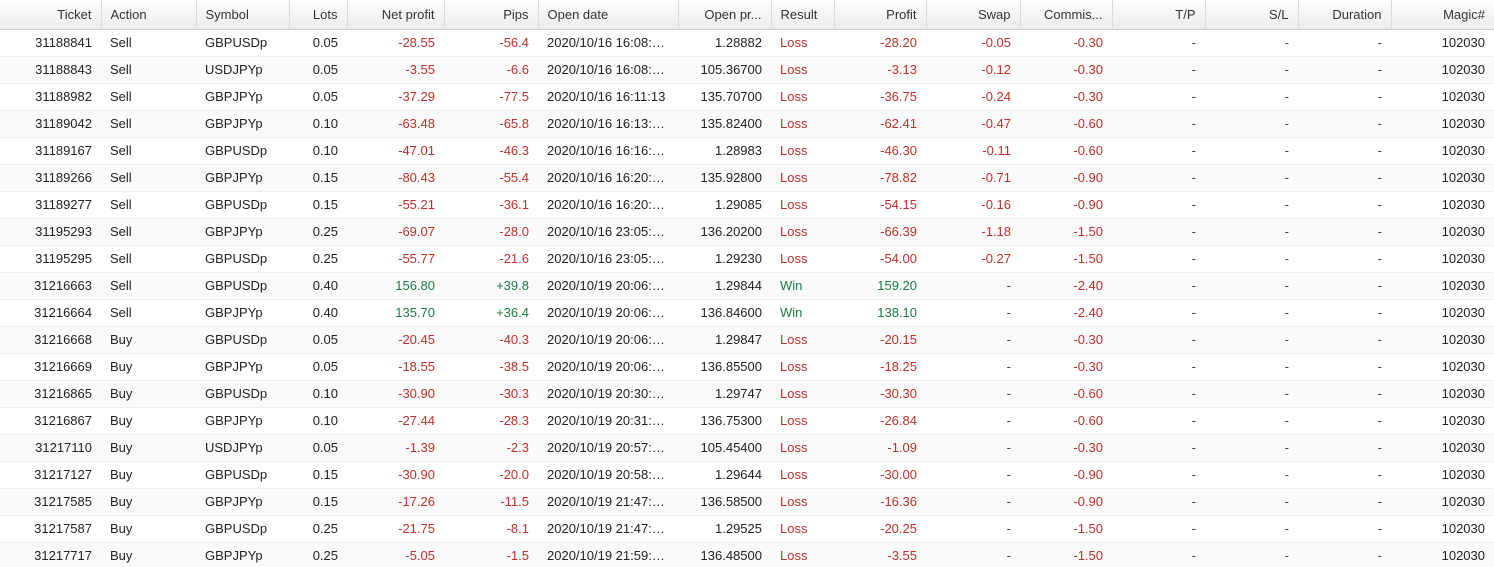 Image resolution: width=1494 pixels, height=567 pixels. I want to click on cell-open_price: 105.36700, so click(724, 70).